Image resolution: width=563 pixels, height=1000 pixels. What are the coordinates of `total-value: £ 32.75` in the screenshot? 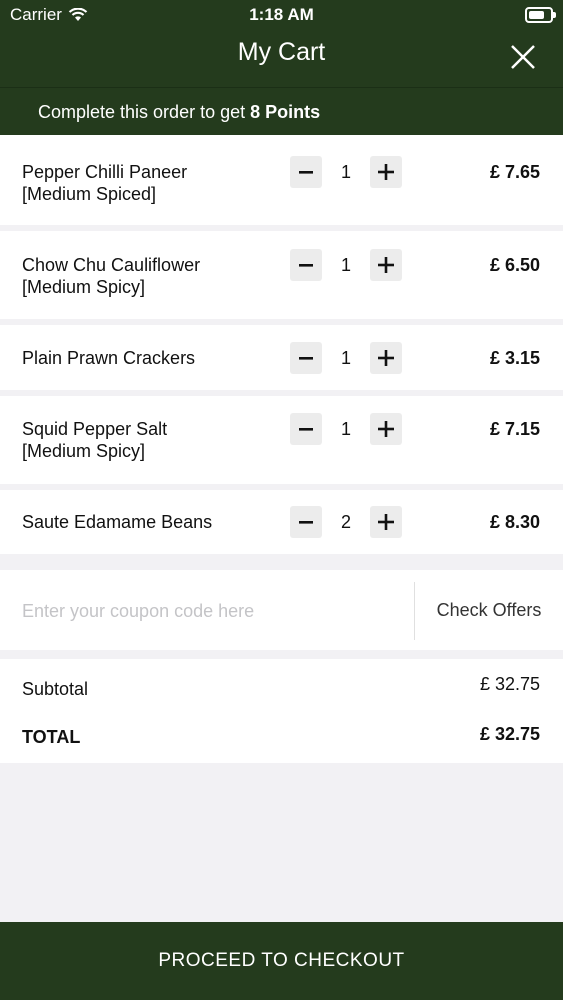 It's located at (509, 734).